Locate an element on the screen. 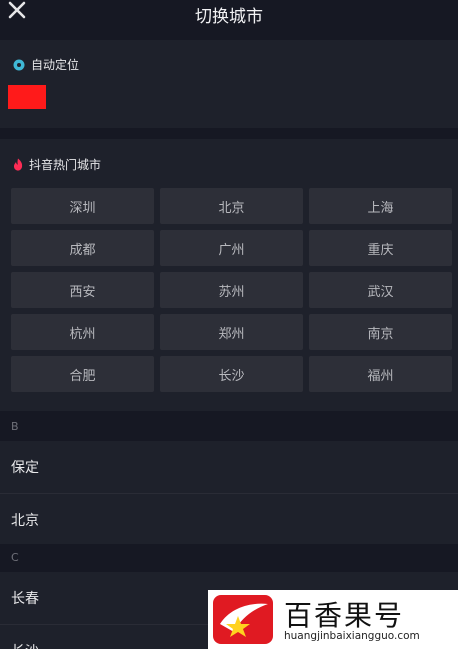 Image resolution: width=458 pixels, height=649 pixels. city-name: 长春 is located at coordinates (25, 599).